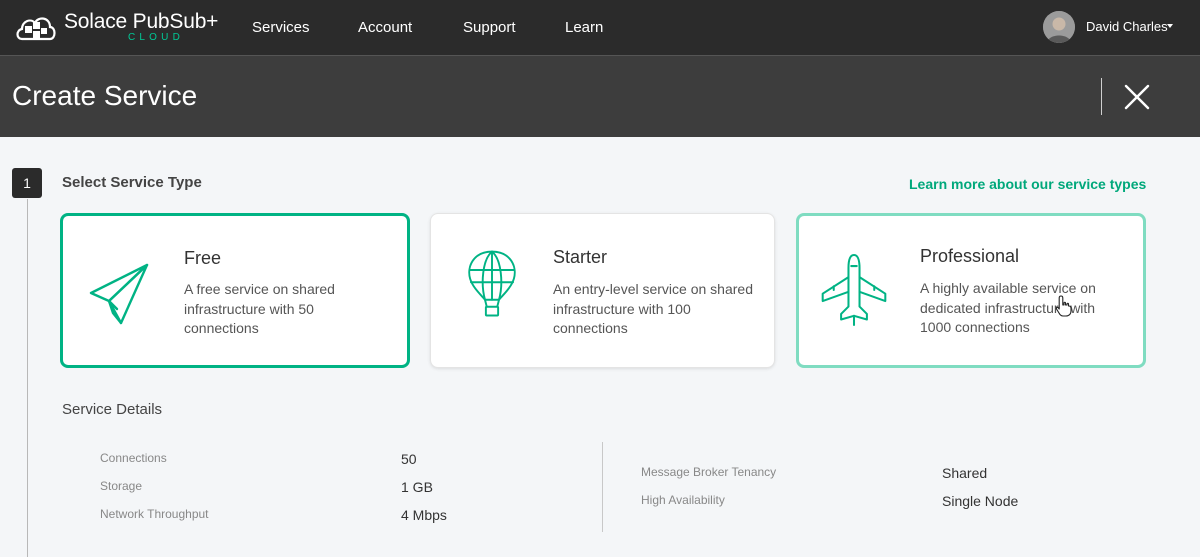 Image resolution: width=1200 pixels, height=557 pixels. What do you see at coordinates (119, 294) in the screenshot?
I see `paper-plane-icon` at bounding box center [119, 294].